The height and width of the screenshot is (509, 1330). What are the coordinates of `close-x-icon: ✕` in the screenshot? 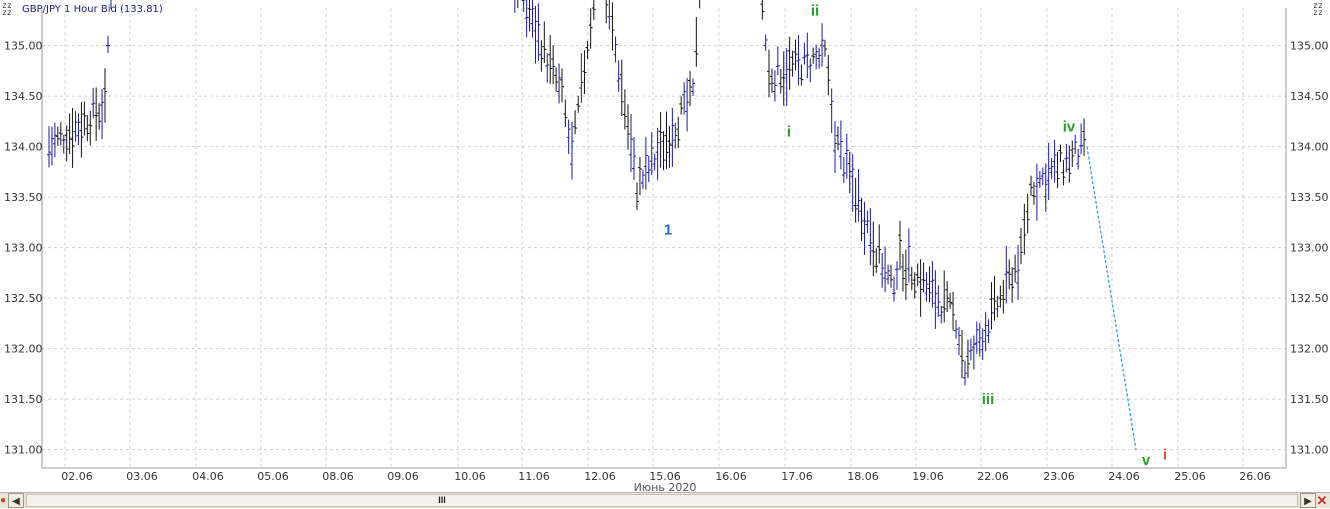 It's located at (1322, 500).